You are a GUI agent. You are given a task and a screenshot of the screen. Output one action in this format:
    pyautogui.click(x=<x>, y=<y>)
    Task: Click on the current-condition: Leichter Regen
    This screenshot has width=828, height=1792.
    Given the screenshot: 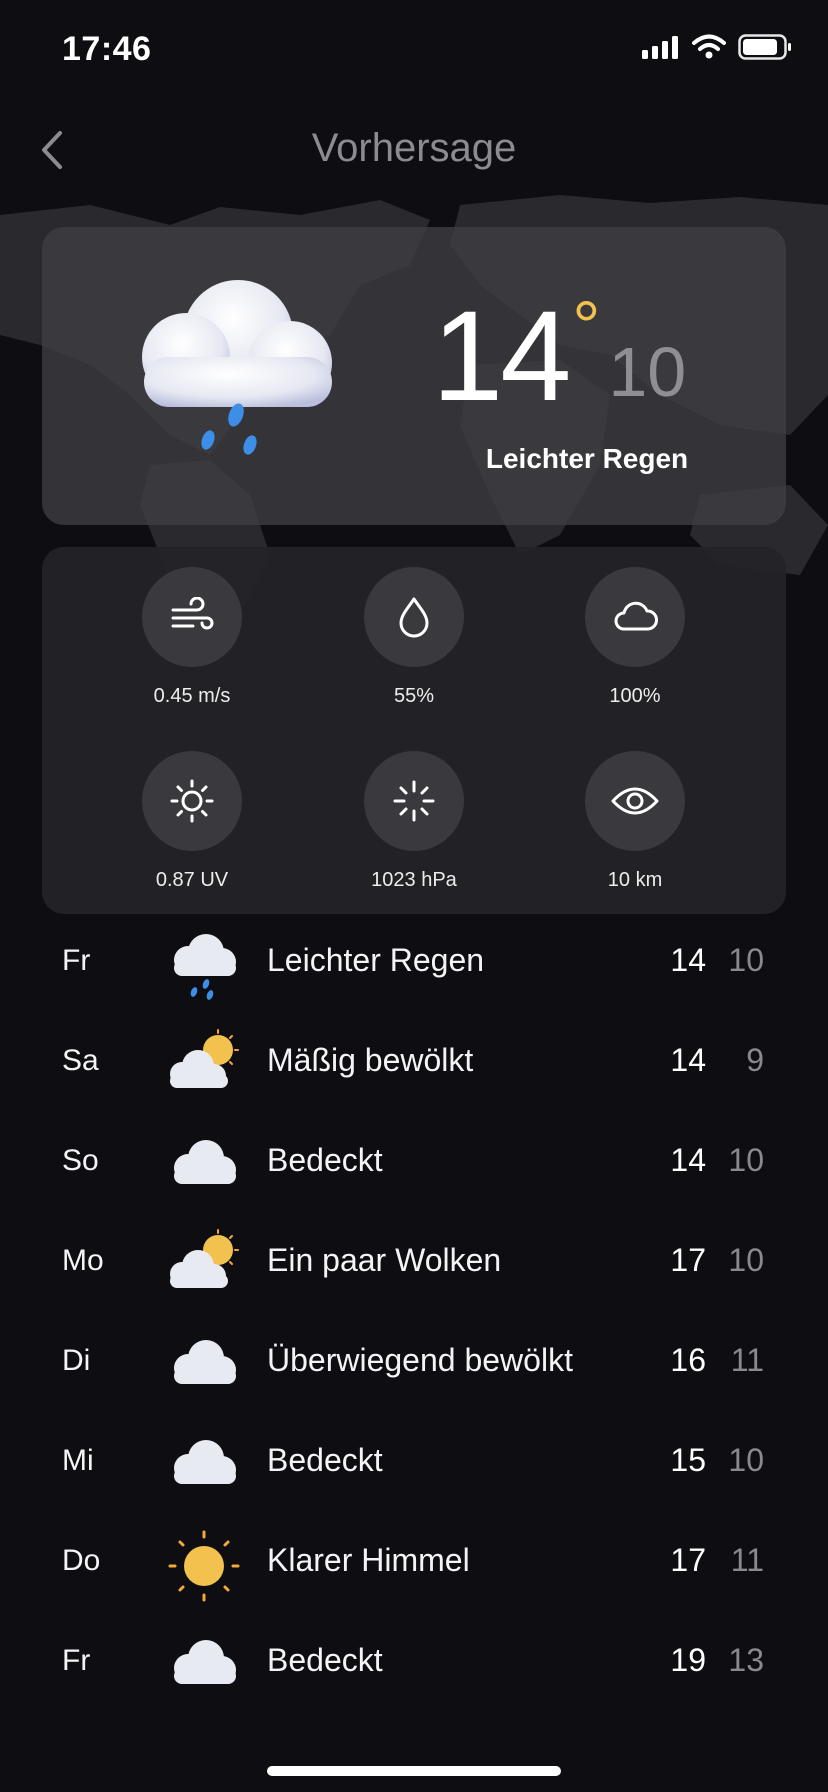 What is the action you would take?
    pyautogui.click(x=587, y=458)
    